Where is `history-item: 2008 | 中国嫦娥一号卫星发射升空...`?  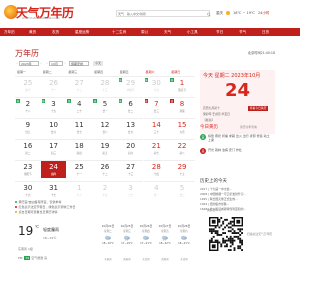
history-item: 2008 | 中国嫦娥一号卫星发射升空... is located at coordinates (237, 194).